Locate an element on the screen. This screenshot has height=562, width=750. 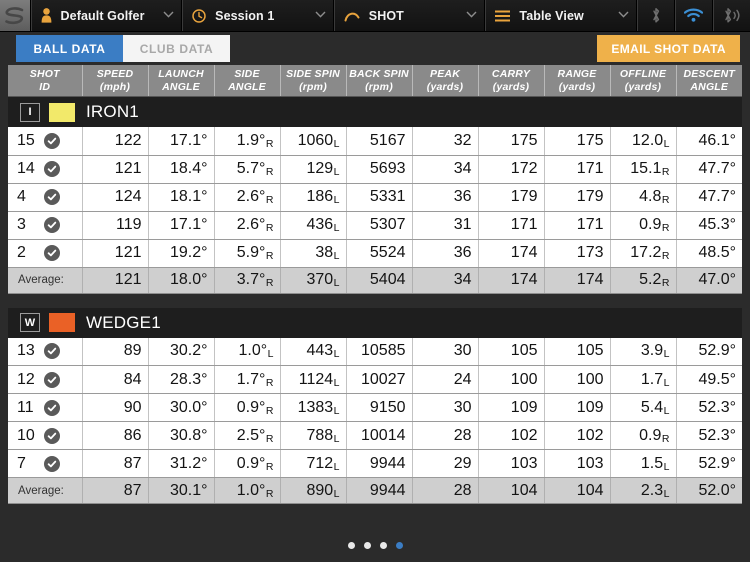
shot-id: 7 is located at coordinates (21, 463).